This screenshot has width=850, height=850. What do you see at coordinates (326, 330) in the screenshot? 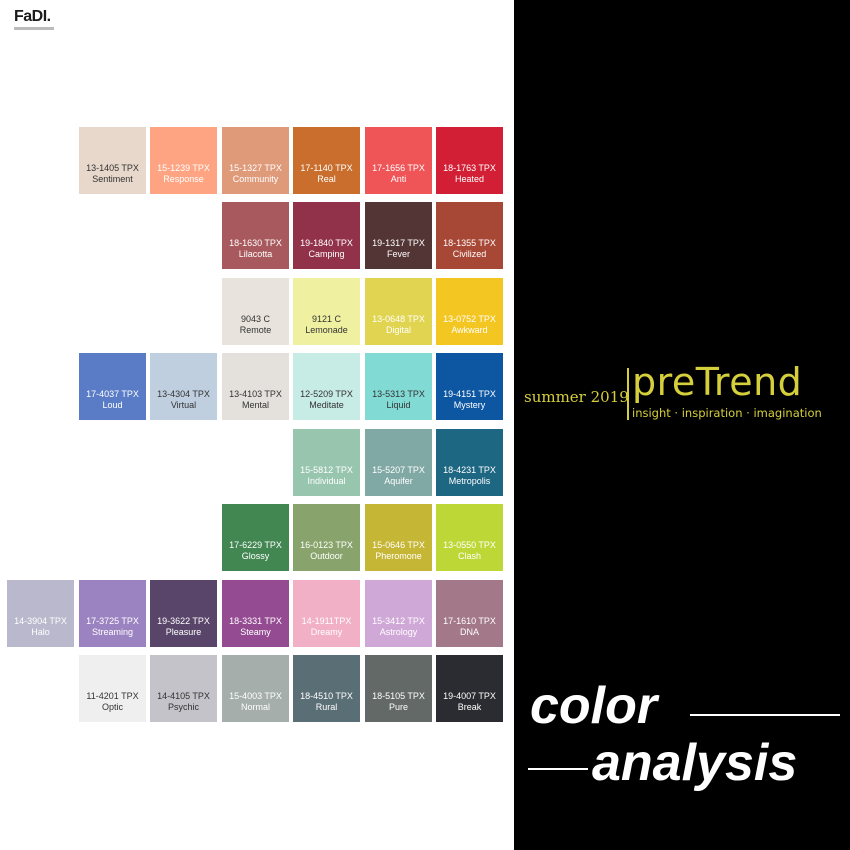
I see `swatch-name: Lemonade` at bounding box center [326, 330].